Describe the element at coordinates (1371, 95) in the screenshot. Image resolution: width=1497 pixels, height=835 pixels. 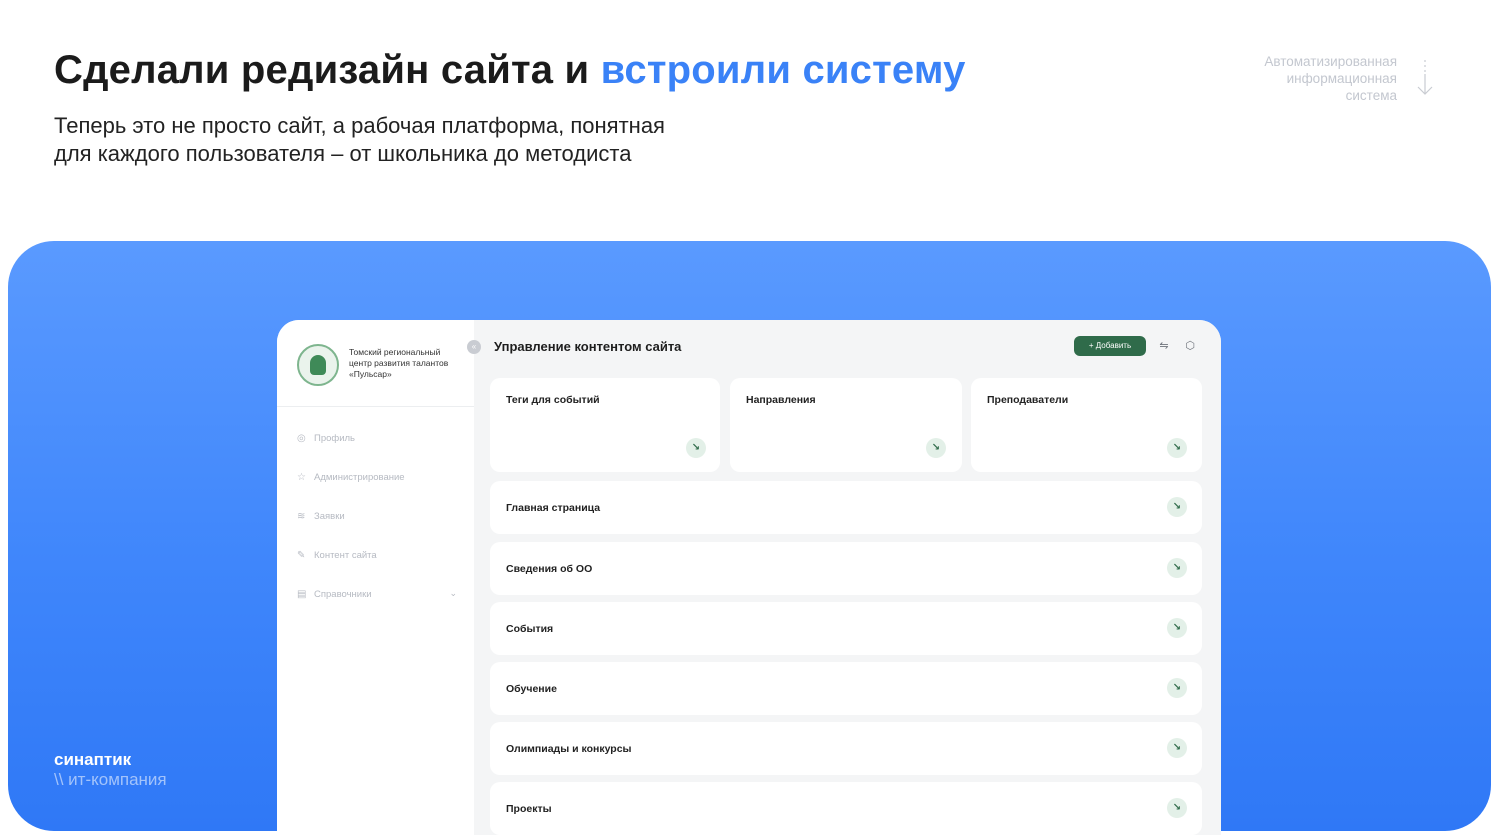
I see `corner-note-line: система` at that location.